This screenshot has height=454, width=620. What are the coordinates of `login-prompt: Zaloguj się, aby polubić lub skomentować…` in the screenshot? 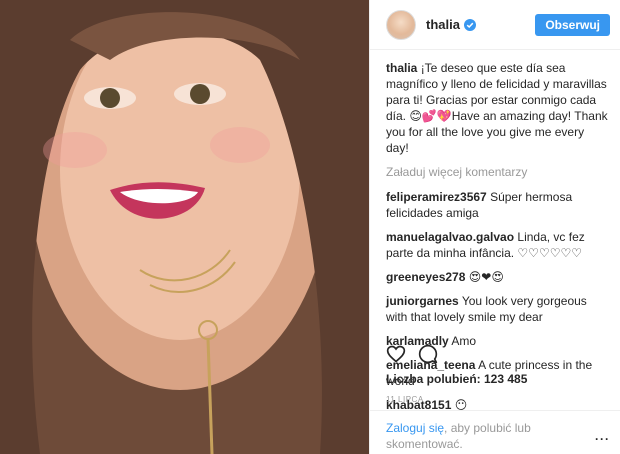 It's located at (495, 431).